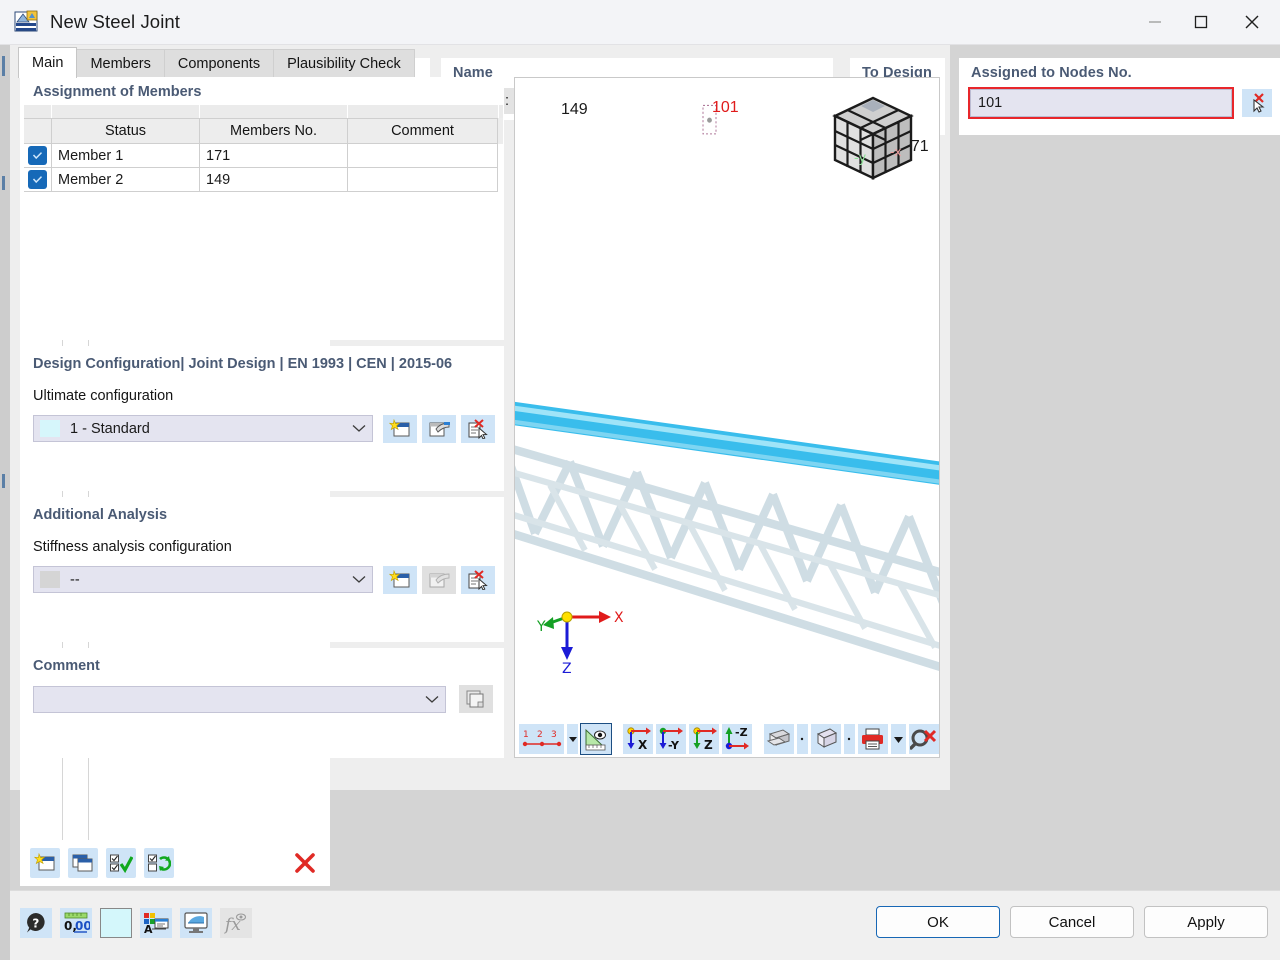  What do you see at coordinates (156, 923) in the screenshot?
I see `display-properties-icon: A` at bounding box center [156, 923].